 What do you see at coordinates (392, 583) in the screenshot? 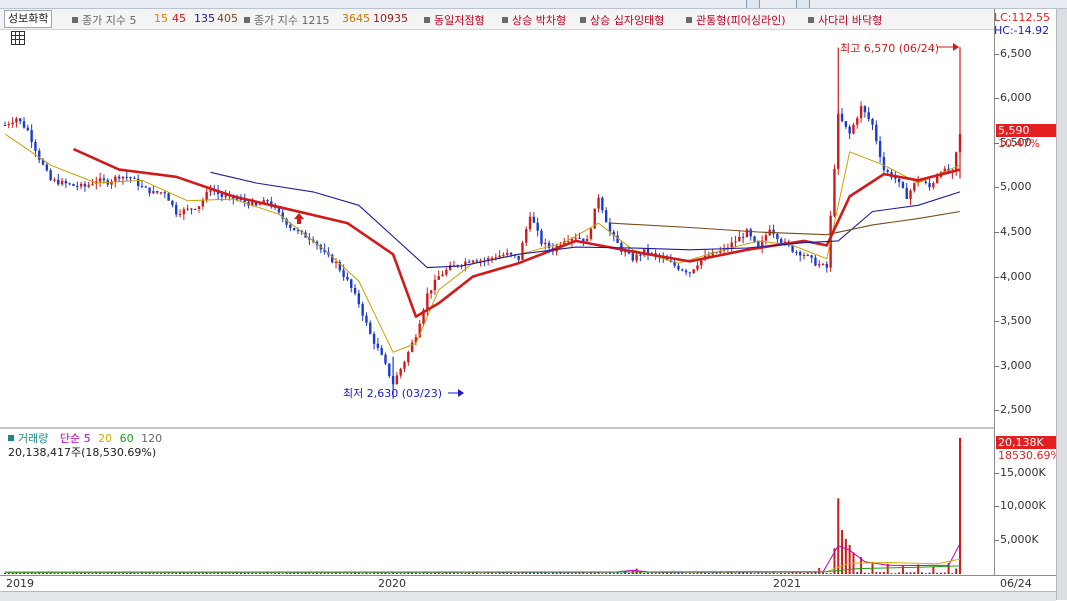
I see `x-label-2020: 2020` at bounding box center [392, 583].